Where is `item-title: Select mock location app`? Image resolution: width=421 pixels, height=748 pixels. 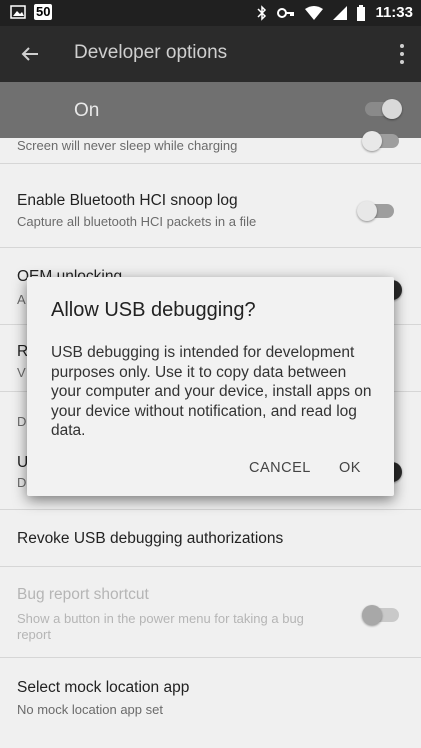 item-title: Select mock location app is located at coordinates (103, 687).